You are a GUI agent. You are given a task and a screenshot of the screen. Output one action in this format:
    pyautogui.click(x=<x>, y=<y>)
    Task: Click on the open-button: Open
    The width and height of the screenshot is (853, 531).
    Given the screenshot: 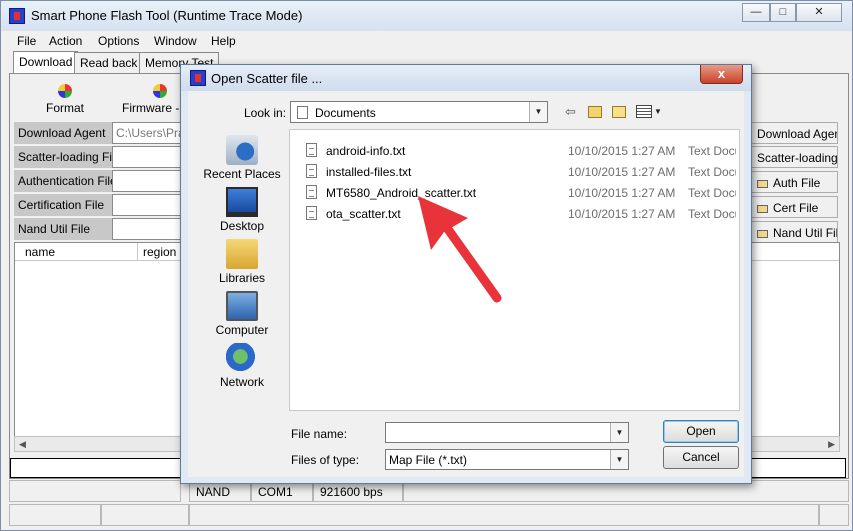 What is the action you would take?
    pyautogui.click(x=701, y=431)
    